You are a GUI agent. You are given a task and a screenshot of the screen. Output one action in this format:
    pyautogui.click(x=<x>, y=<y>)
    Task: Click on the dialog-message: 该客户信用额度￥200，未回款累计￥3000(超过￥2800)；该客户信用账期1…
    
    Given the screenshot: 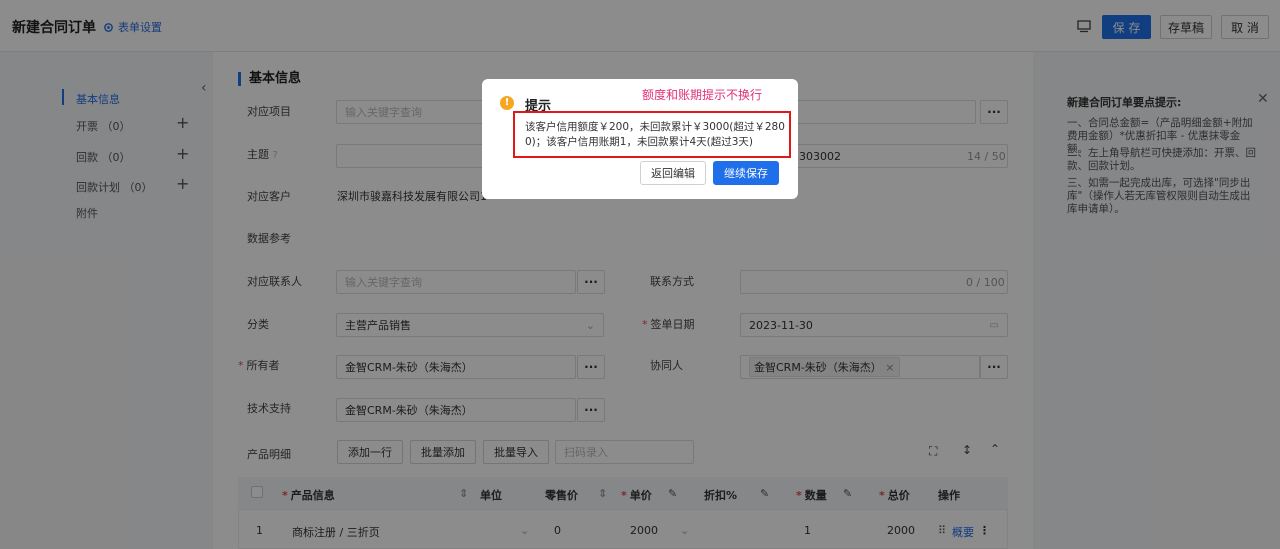 What is the action you would take?
    pyautogui.click(x=655, y=134)
    